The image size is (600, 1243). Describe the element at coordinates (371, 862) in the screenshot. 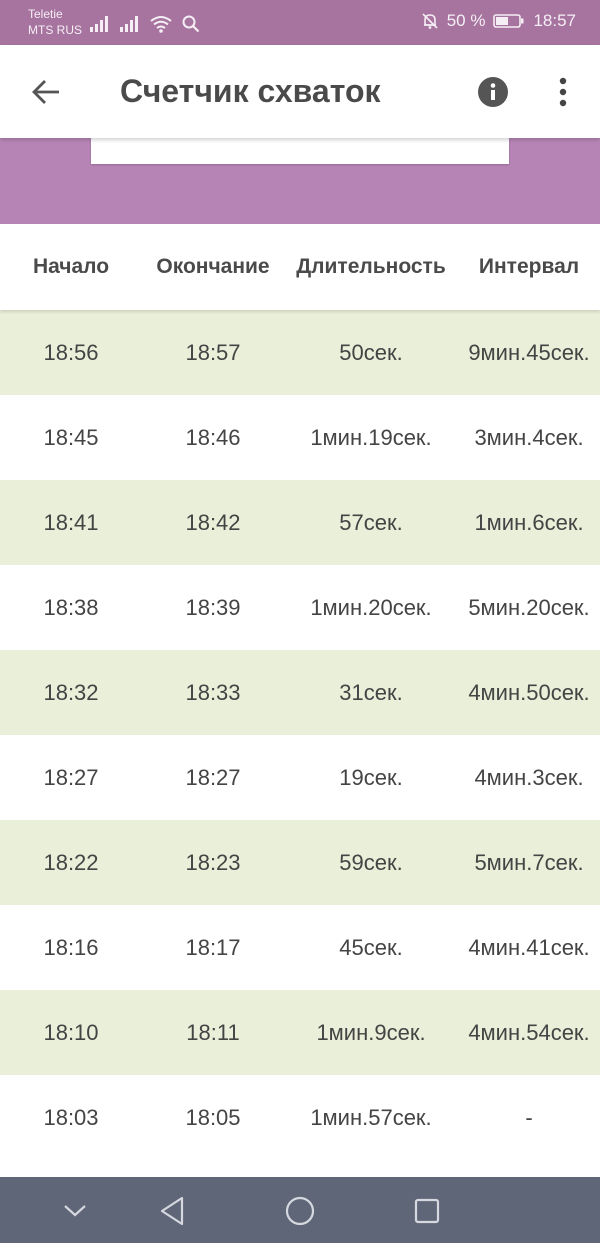

I see `cell-duration: 59сек.` at that location.